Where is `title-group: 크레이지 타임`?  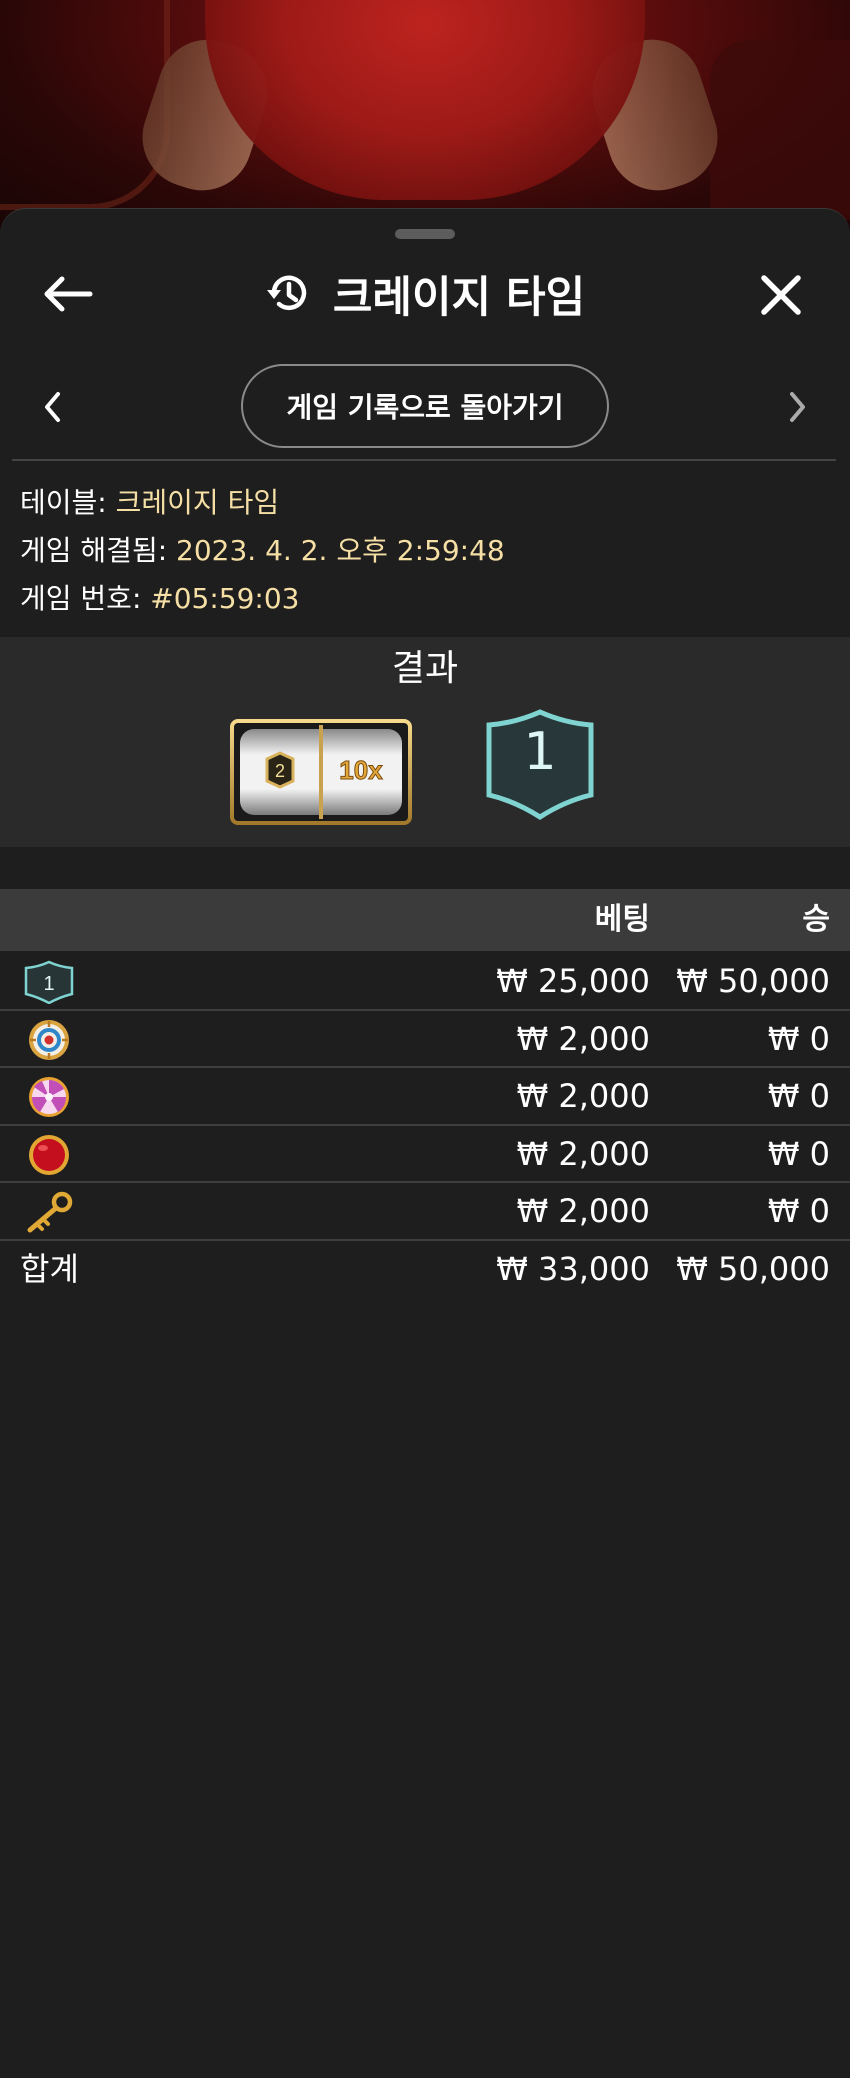 title-group: 크레이지 타임 is located at coordinates (425, 294).